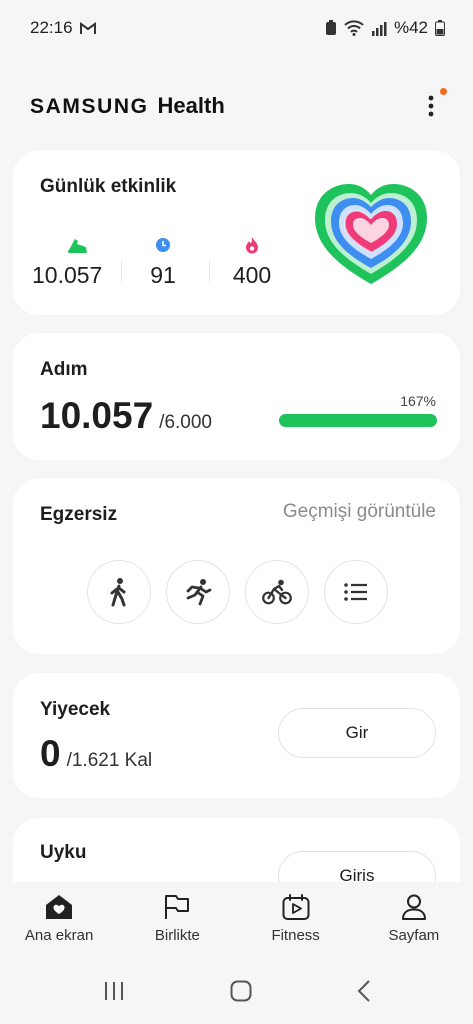  I want to click on bottom-navigation: Ana ekran Birlikte Fitness Sayfam, so click(236, 922).